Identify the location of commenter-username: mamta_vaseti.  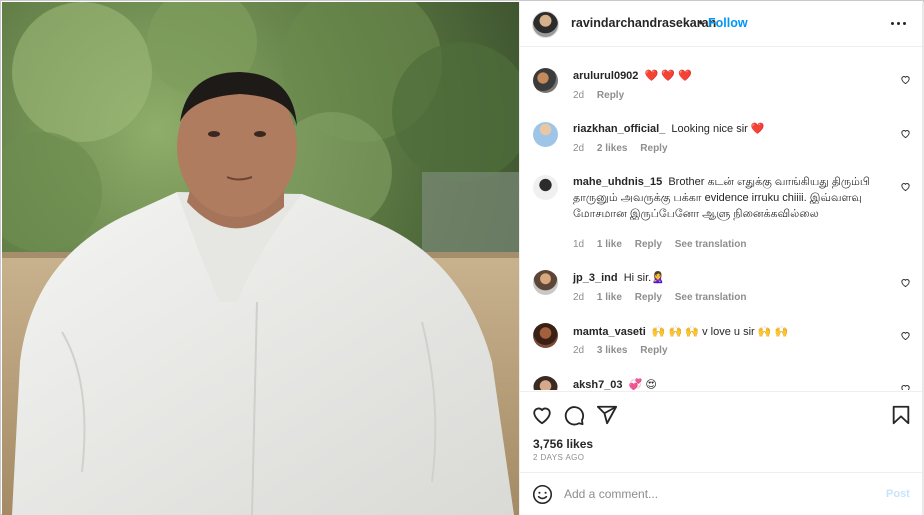
(609, 332).